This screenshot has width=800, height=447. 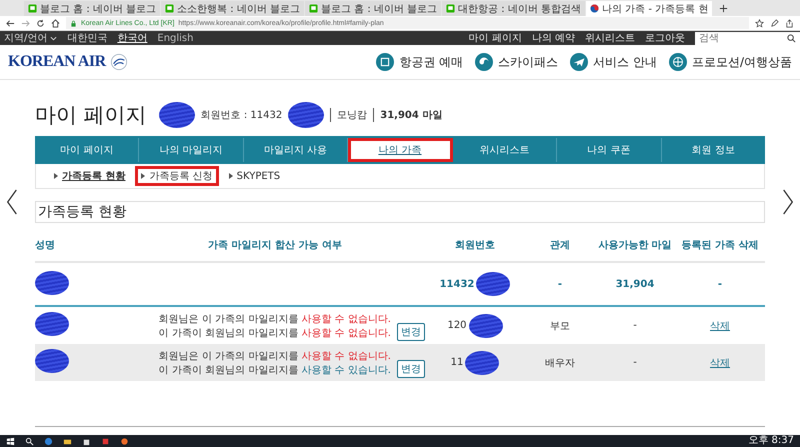 I want to click on lock-icon, so click(x=73, y=23).